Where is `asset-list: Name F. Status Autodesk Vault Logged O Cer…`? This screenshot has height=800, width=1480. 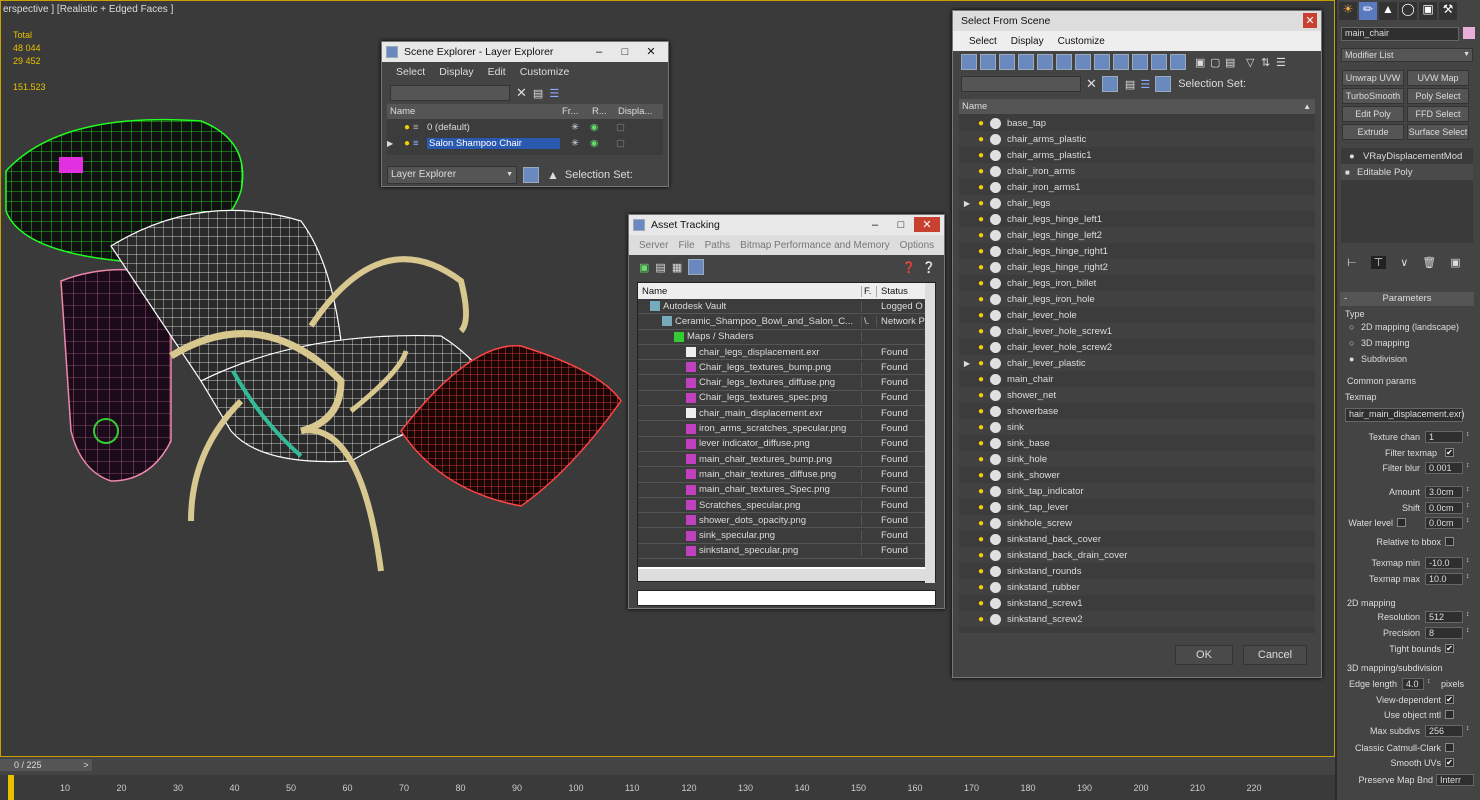
asset-list: Name F. Status Autodesk Vault Logged O Cer… is located at coordinates (786, 432).